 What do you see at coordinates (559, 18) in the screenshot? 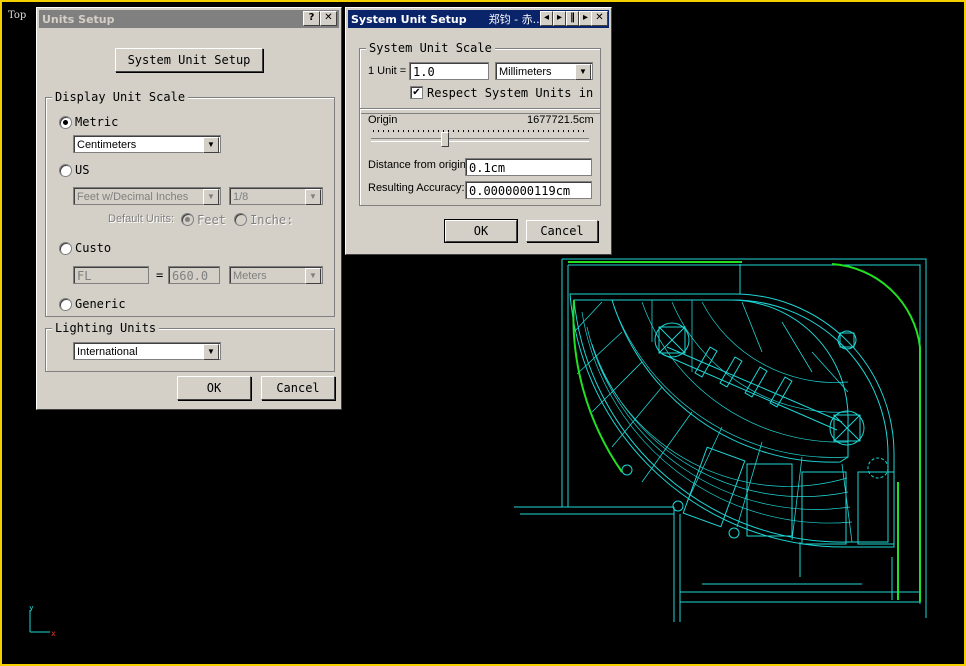
I see `taskbar-next-icon: ▸` at bounding box center [559, 18].